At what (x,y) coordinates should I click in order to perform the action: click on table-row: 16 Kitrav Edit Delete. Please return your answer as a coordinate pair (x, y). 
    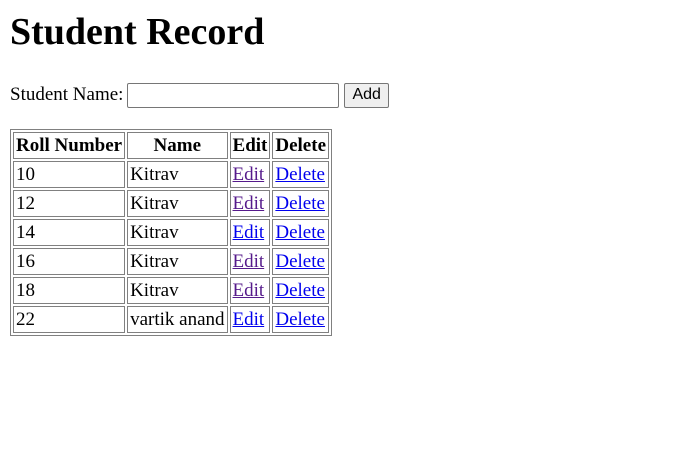
    Looking at the image, I should click on (171, 261).